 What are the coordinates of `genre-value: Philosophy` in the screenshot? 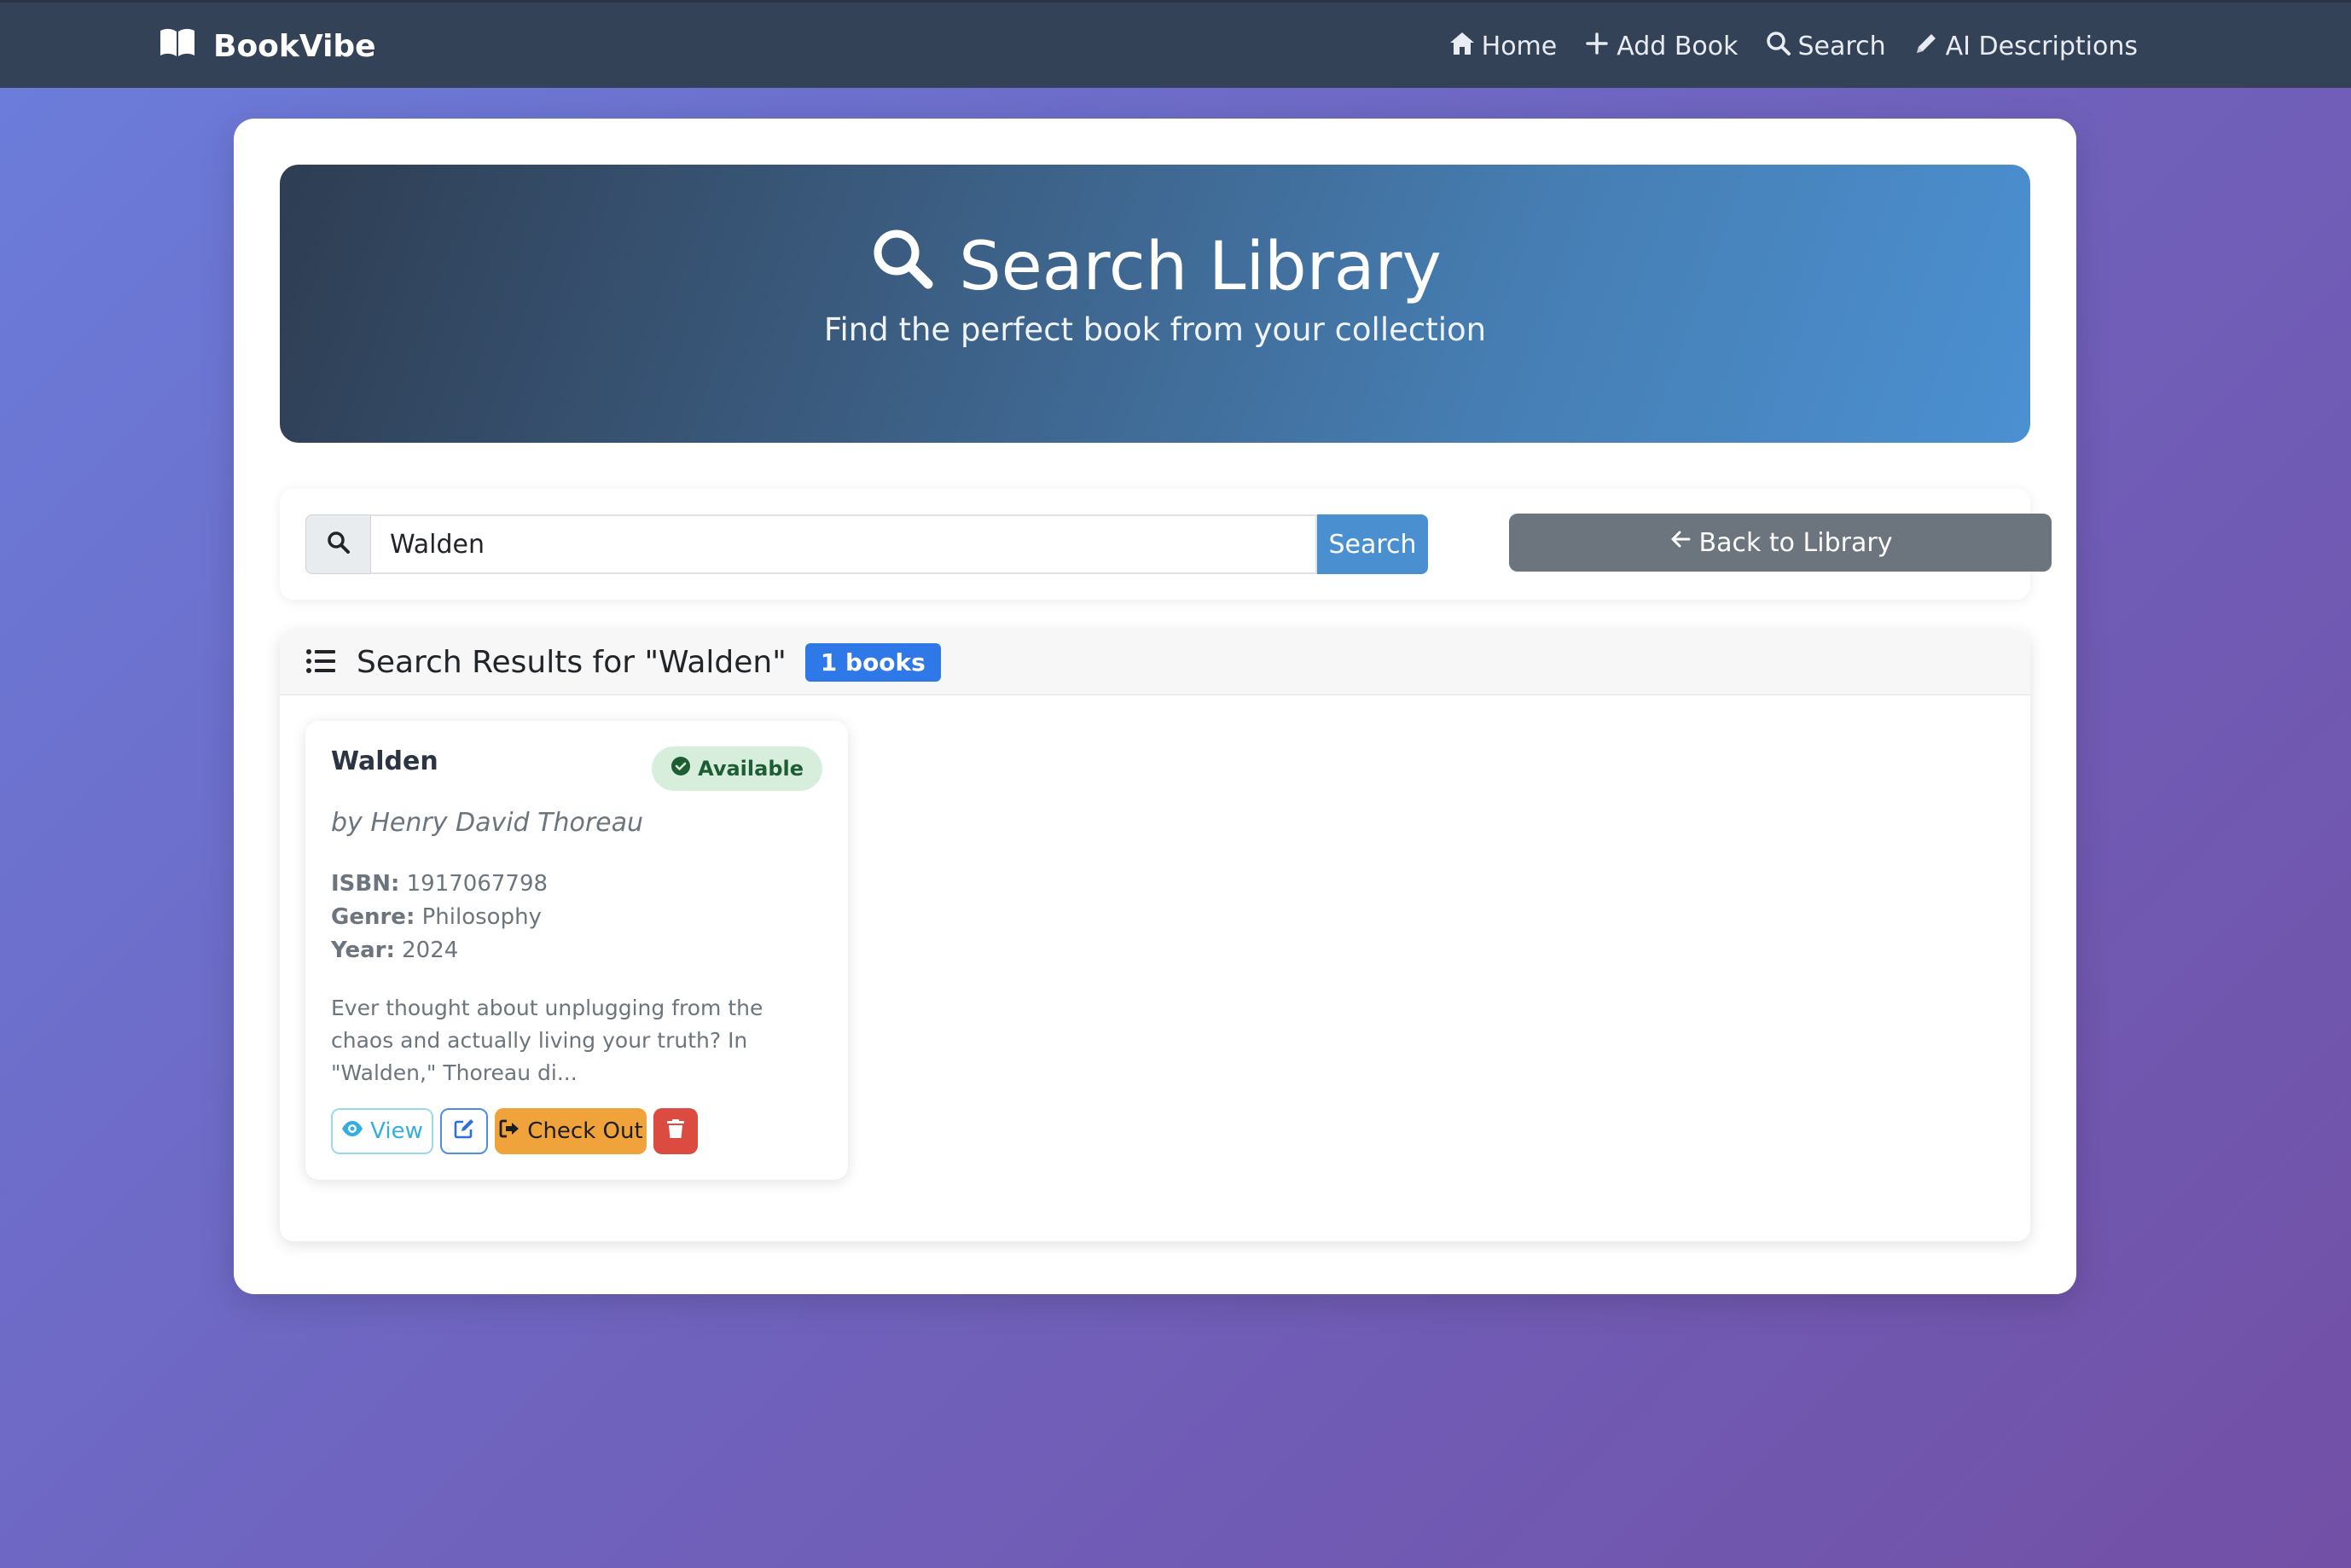 It's located at (482, 917).